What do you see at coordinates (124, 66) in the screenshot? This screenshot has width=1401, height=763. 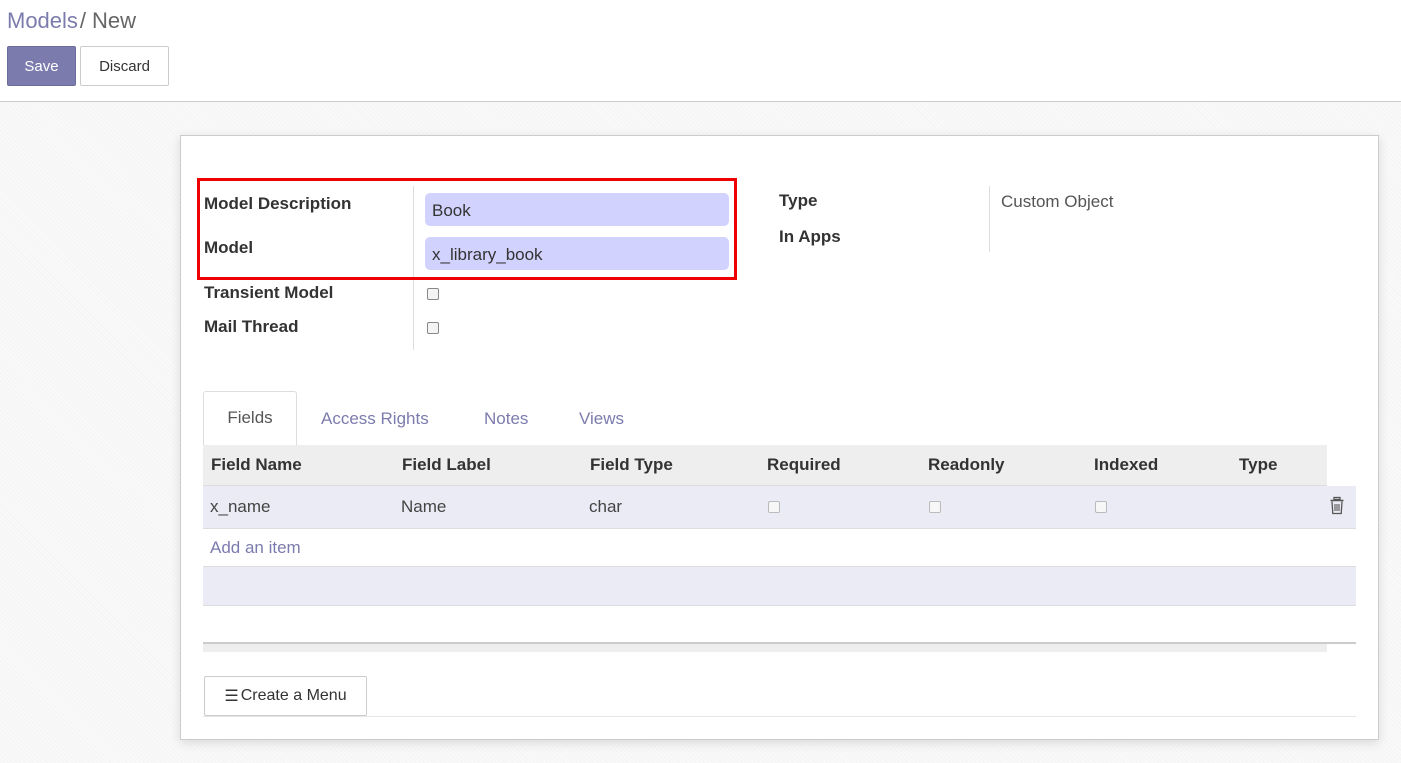 I see `discard-button: Discard` at bounding box center [124, 66].